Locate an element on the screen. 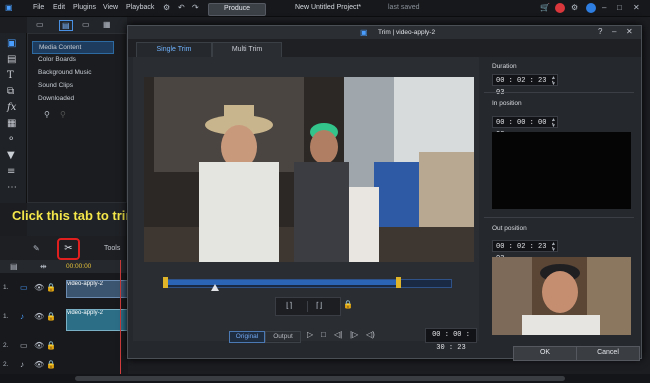  out-position-label: Out position is located at coordinates (509, 228).